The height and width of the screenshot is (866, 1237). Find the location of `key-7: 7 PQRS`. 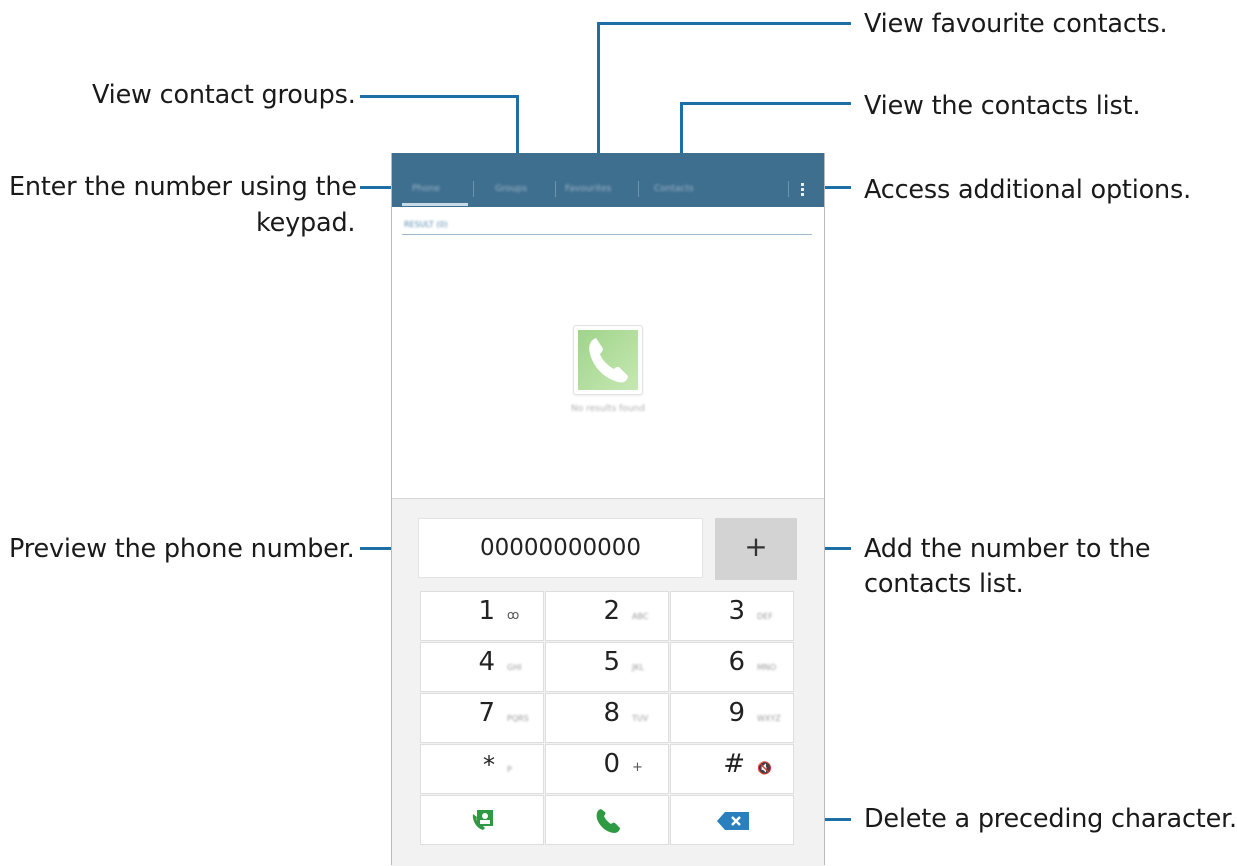

key-7: 7 PQRS is located at coordinates (482, 718).